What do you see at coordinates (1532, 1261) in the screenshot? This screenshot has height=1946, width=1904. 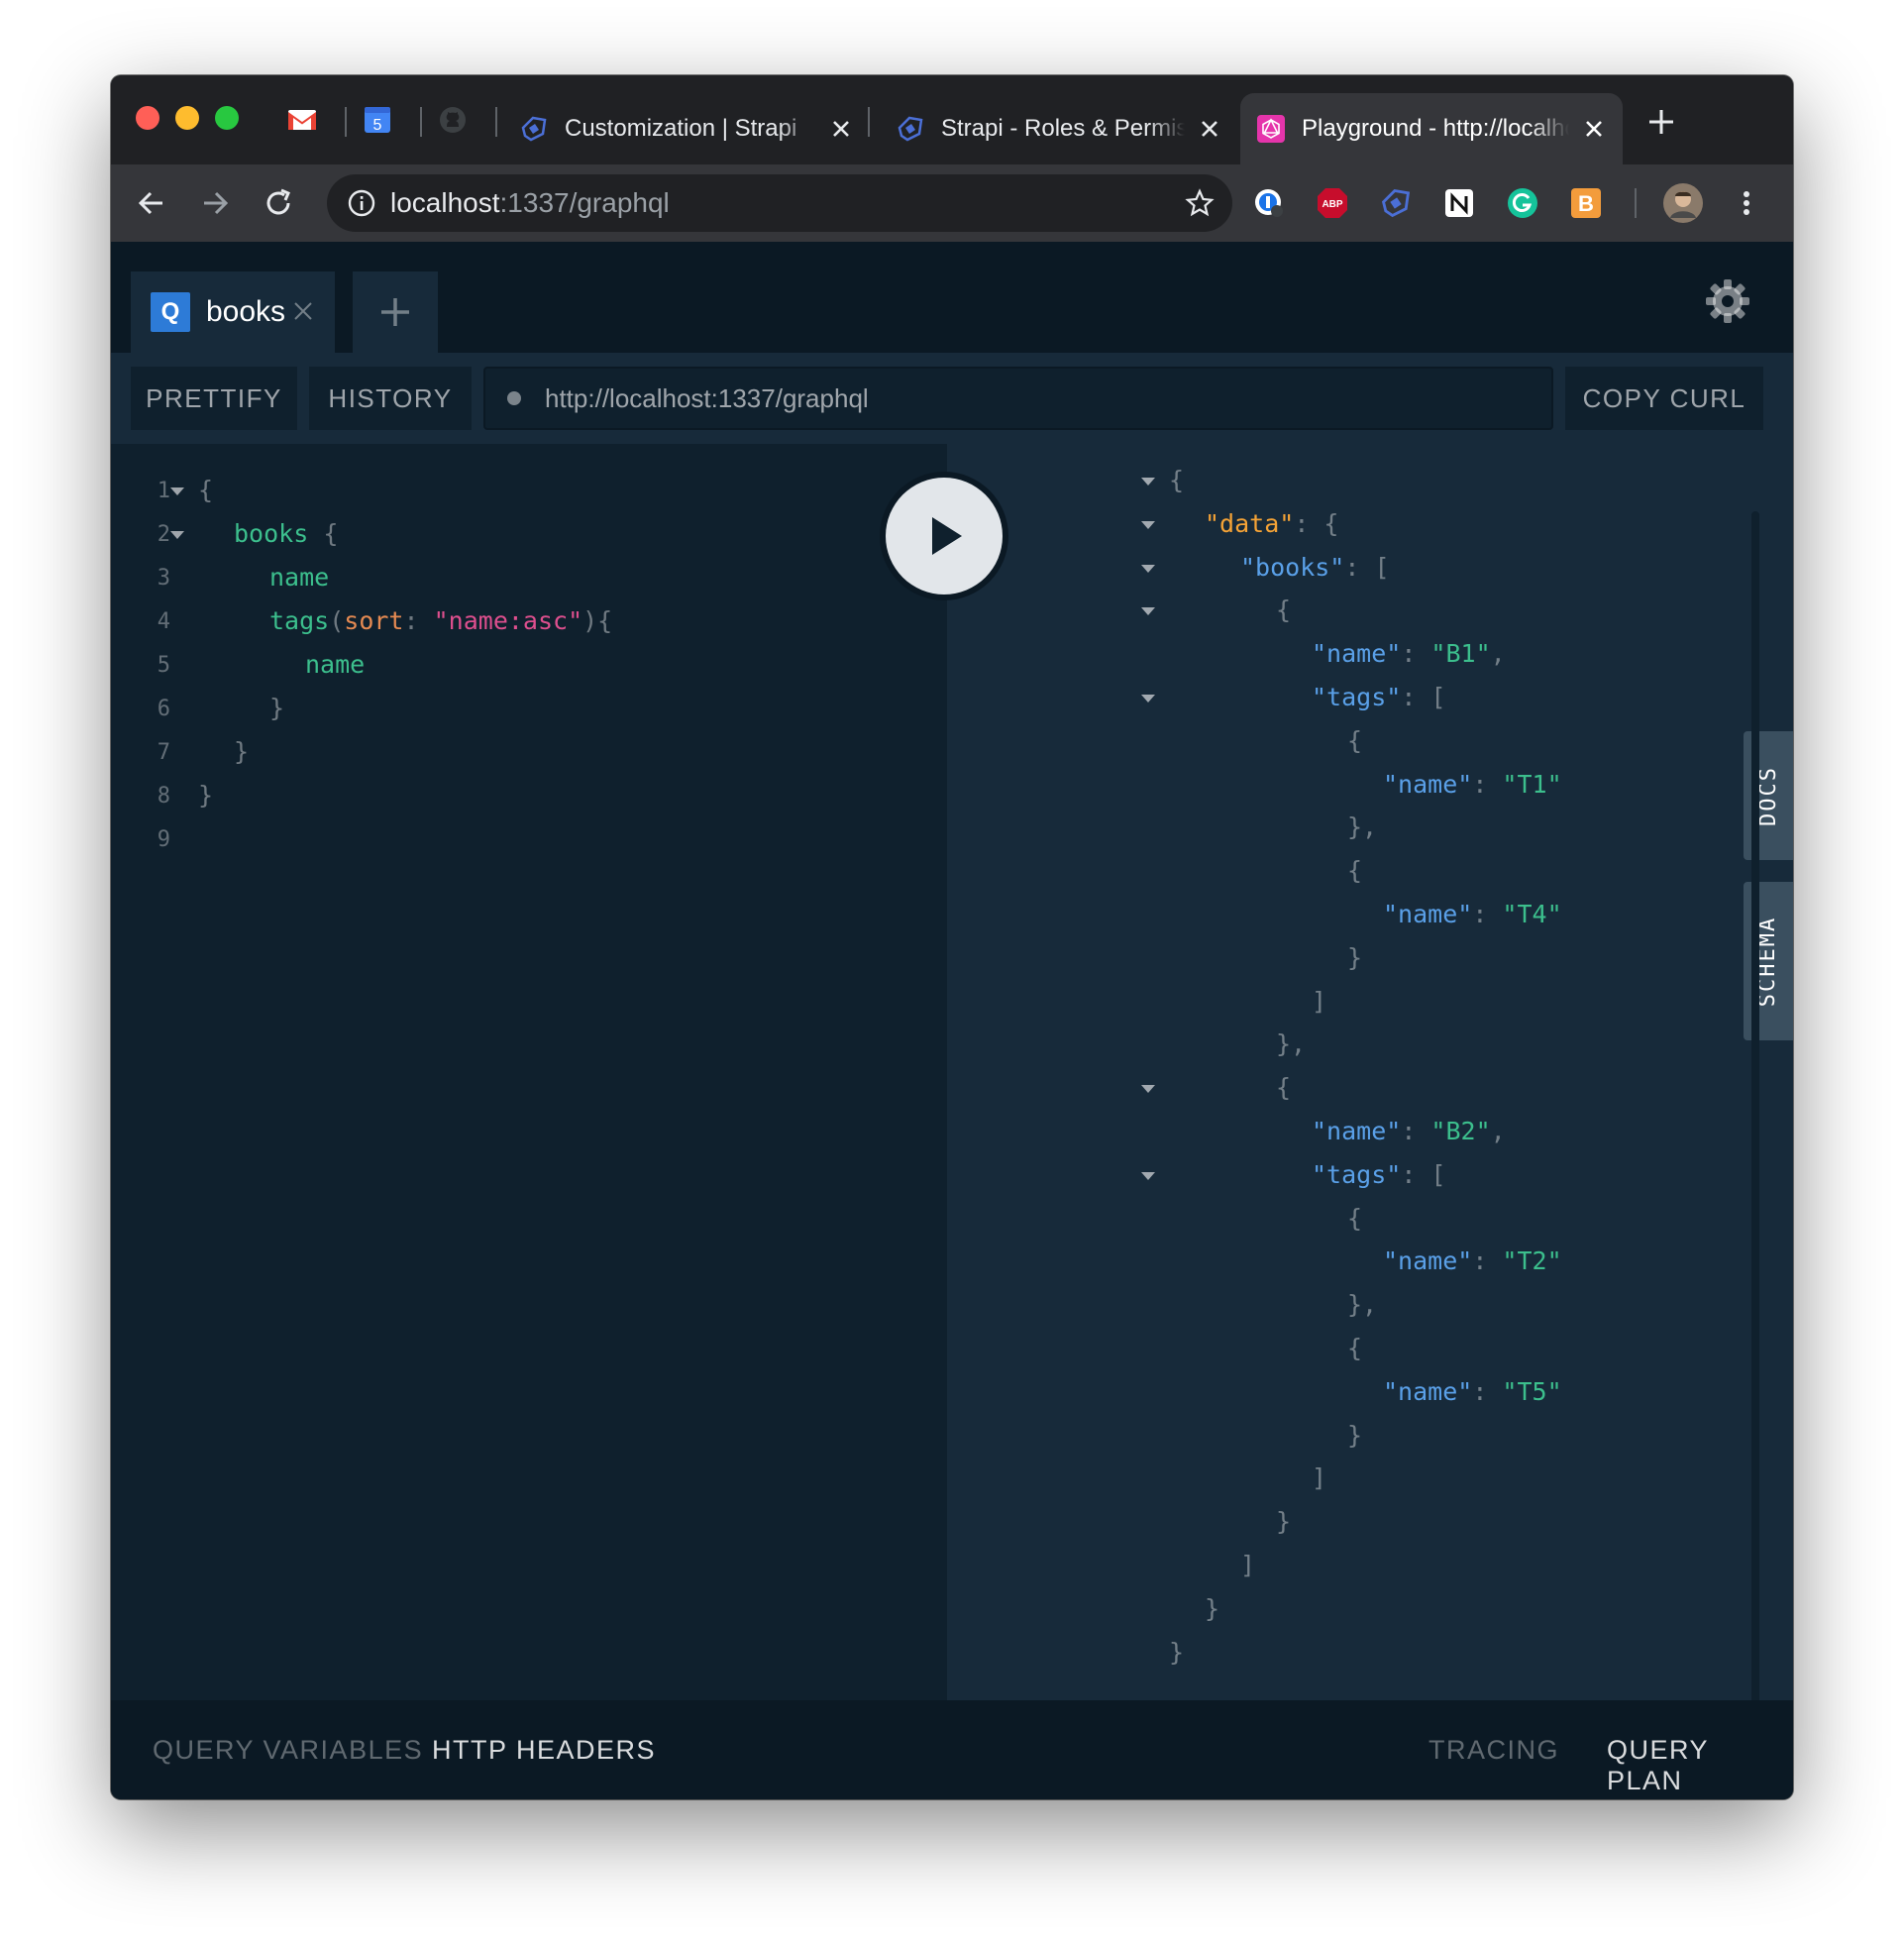 I see `code-token: "T2"` at bounding box center [1532, 1261].